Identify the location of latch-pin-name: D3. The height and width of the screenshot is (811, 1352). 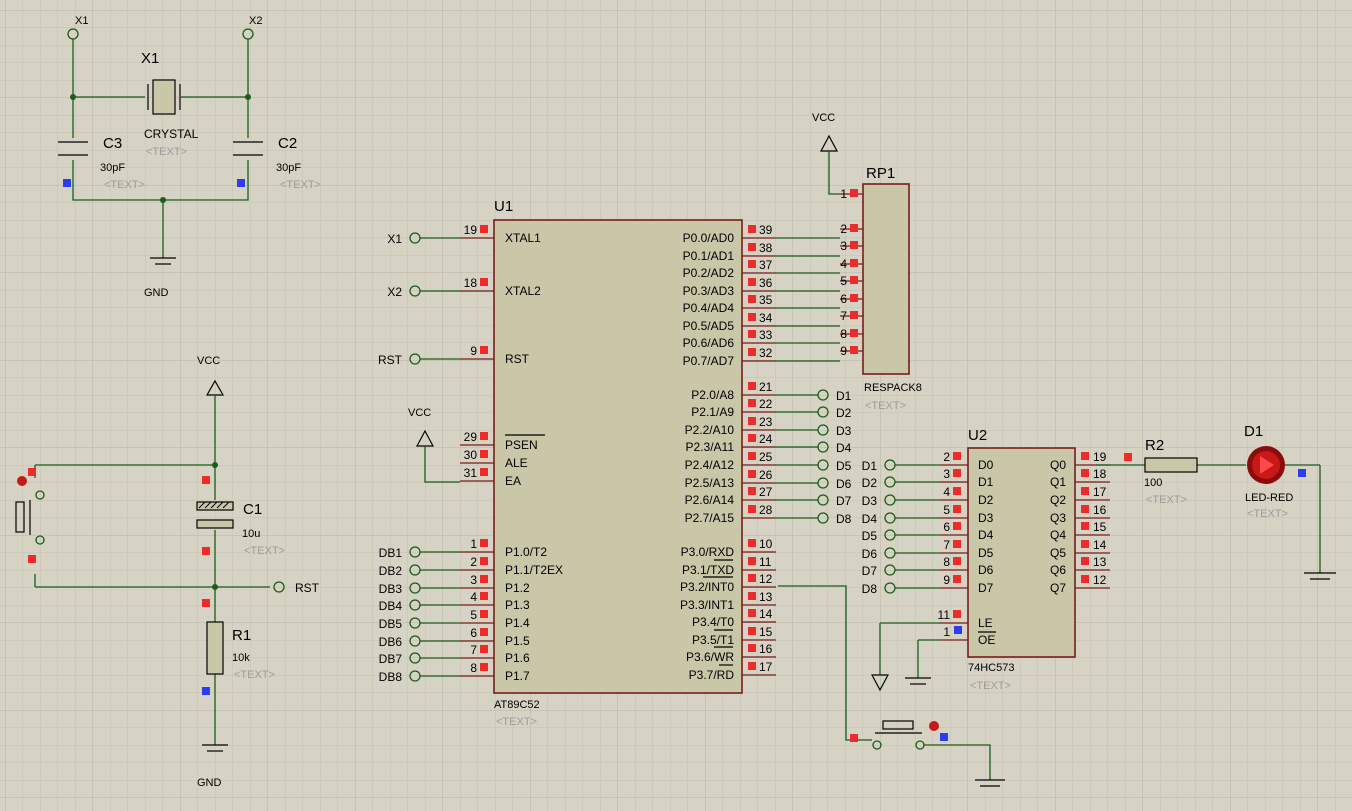
(986, 518).